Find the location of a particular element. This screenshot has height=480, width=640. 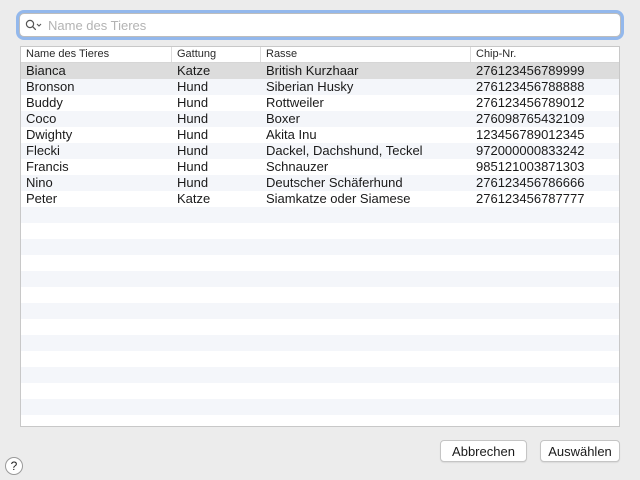

cell-name: Flecki is located at coordinates (43, 150).